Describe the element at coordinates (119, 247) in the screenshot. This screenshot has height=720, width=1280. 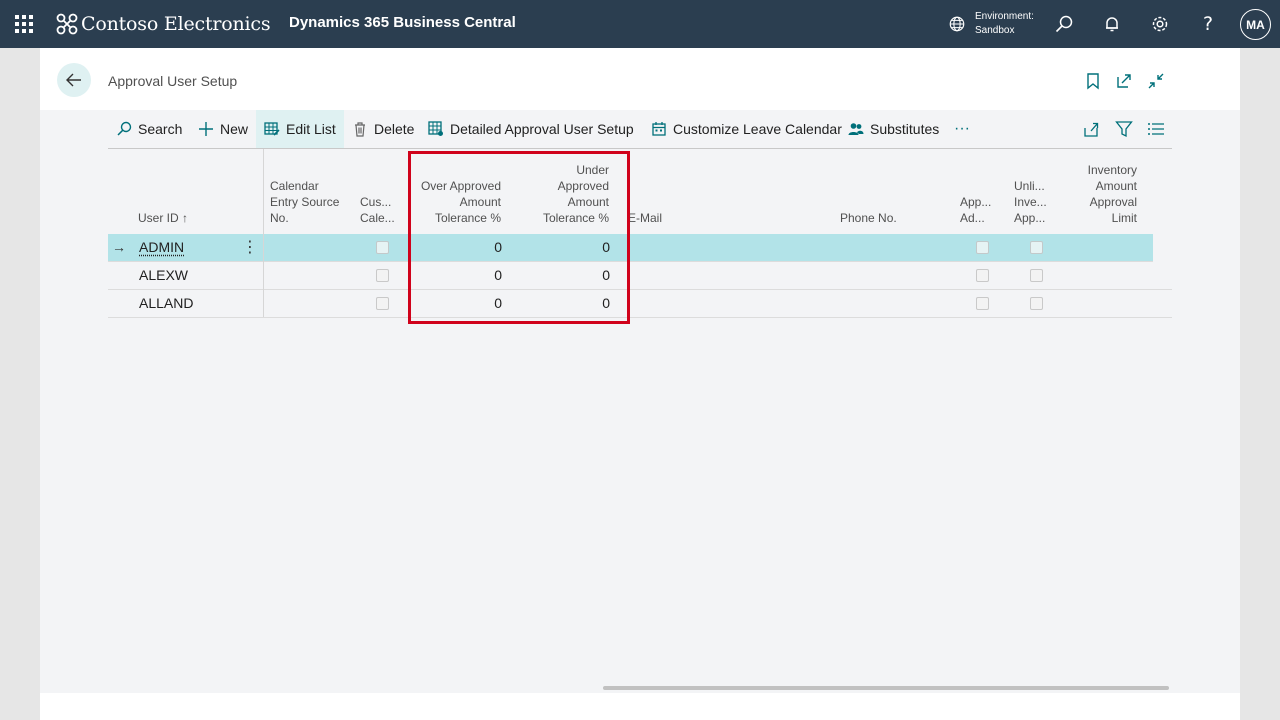
I see `current-row-arrow-icon: →` at that location.